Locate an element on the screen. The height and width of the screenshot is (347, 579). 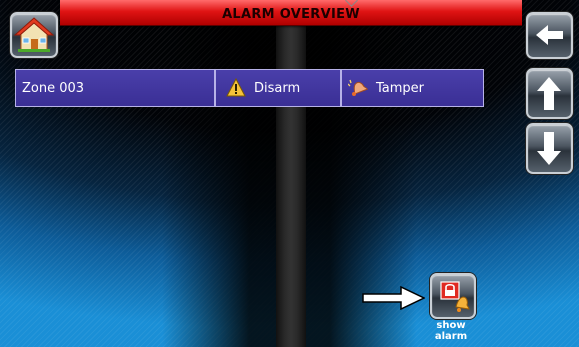
show-alarm-label: show alarm is located at coordinates (451, 331).